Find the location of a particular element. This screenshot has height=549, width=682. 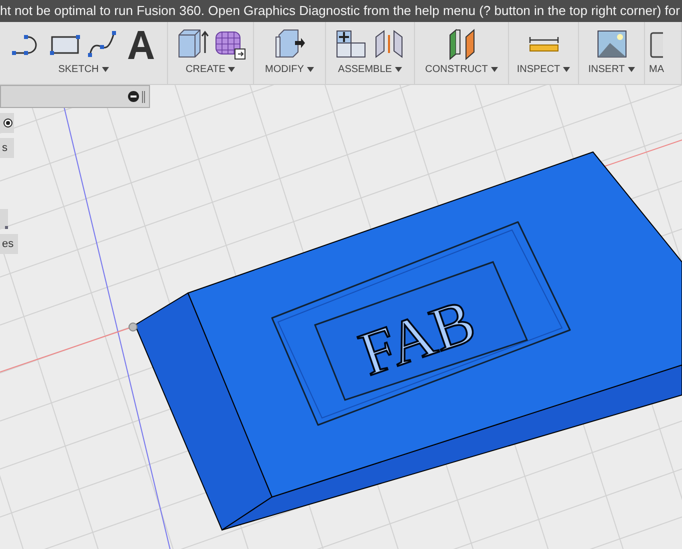

toolbar-menu: MA is located at coordinates (656, 69).